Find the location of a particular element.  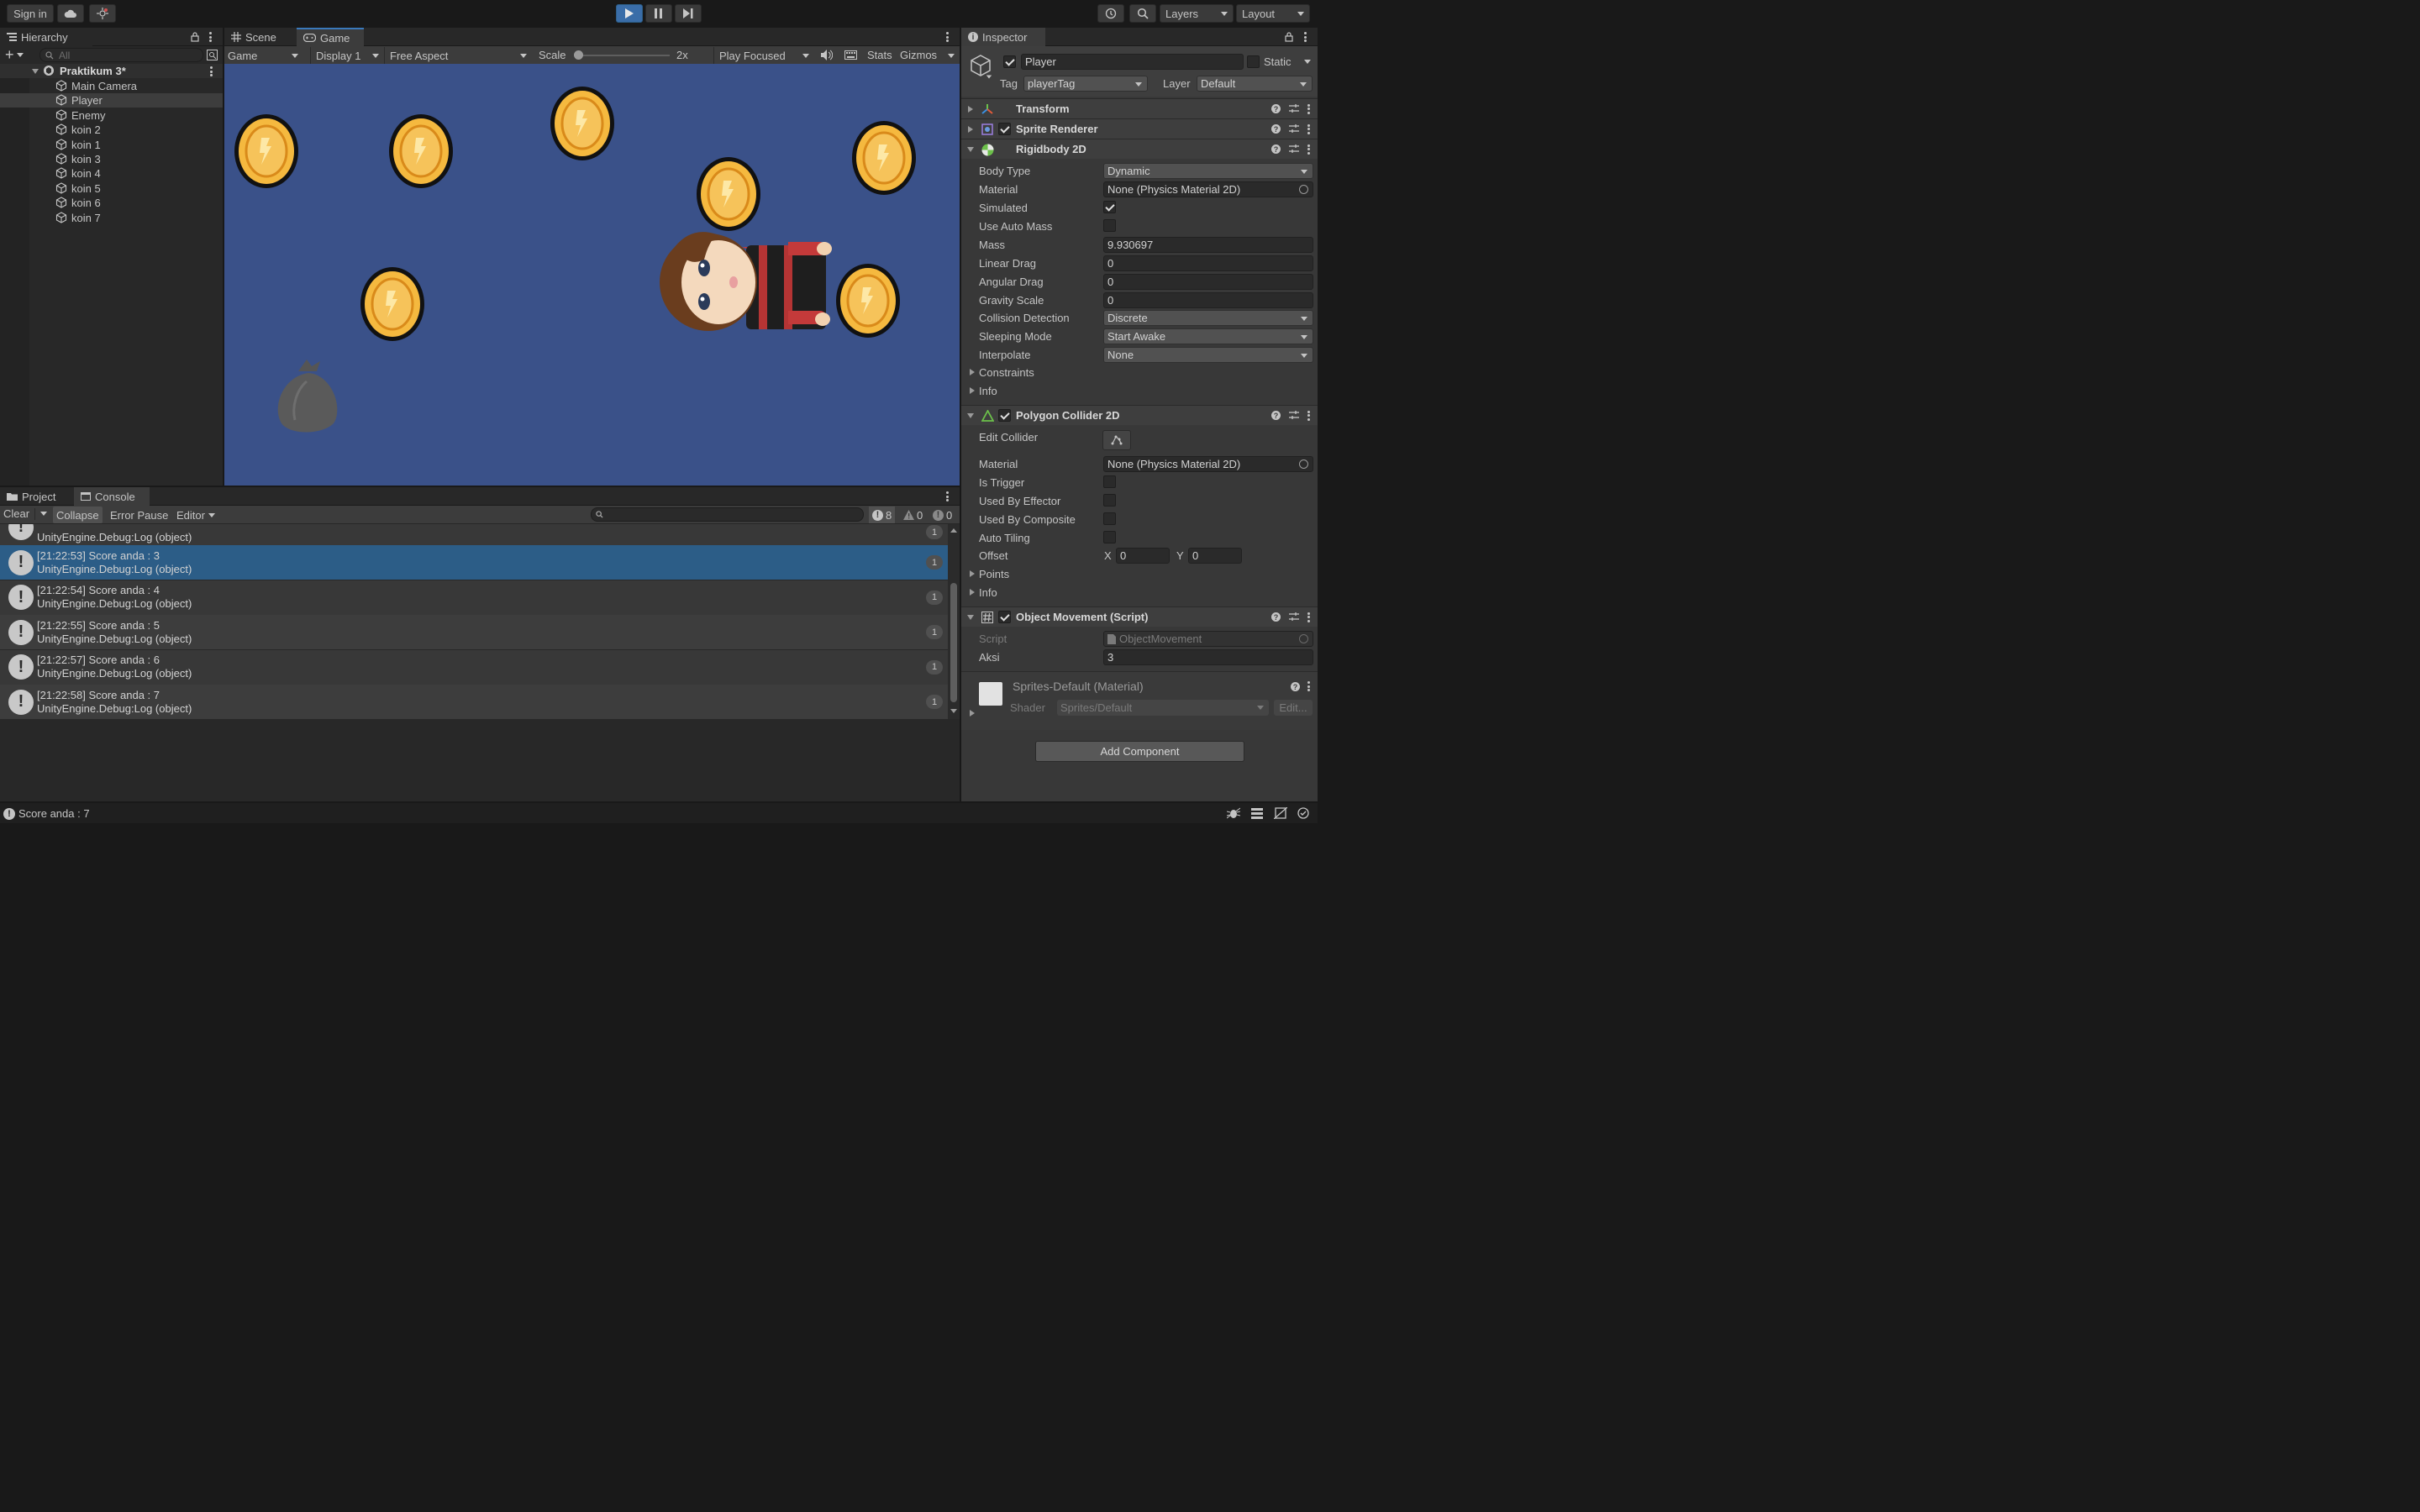

interpolate-dropdown: None is located at coordinates (1208, 355).